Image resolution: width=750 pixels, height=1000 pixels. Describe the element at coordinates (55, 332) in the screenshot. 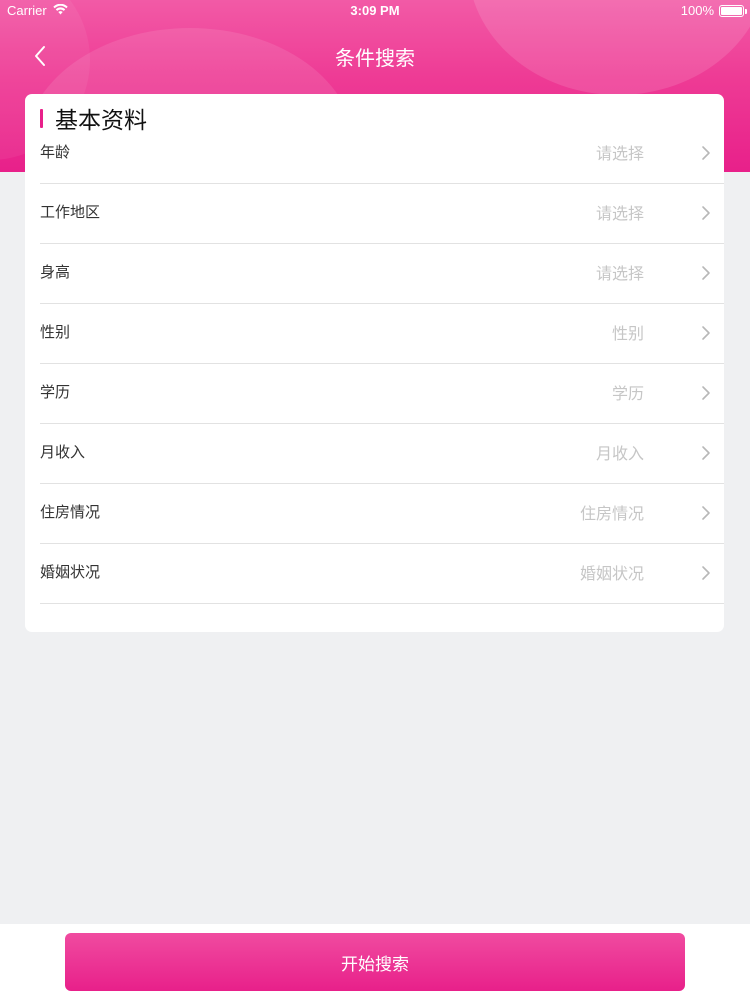

I see `filter-label: 性别` at that location.